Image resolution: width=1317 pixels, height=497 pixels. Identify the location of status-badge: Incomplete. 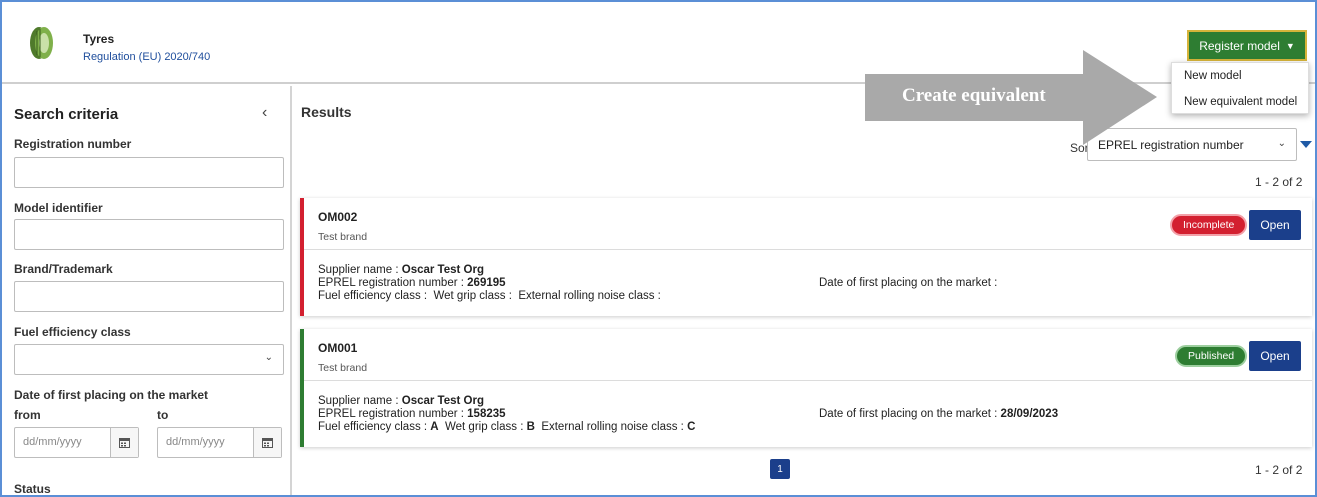
(1209, 225).